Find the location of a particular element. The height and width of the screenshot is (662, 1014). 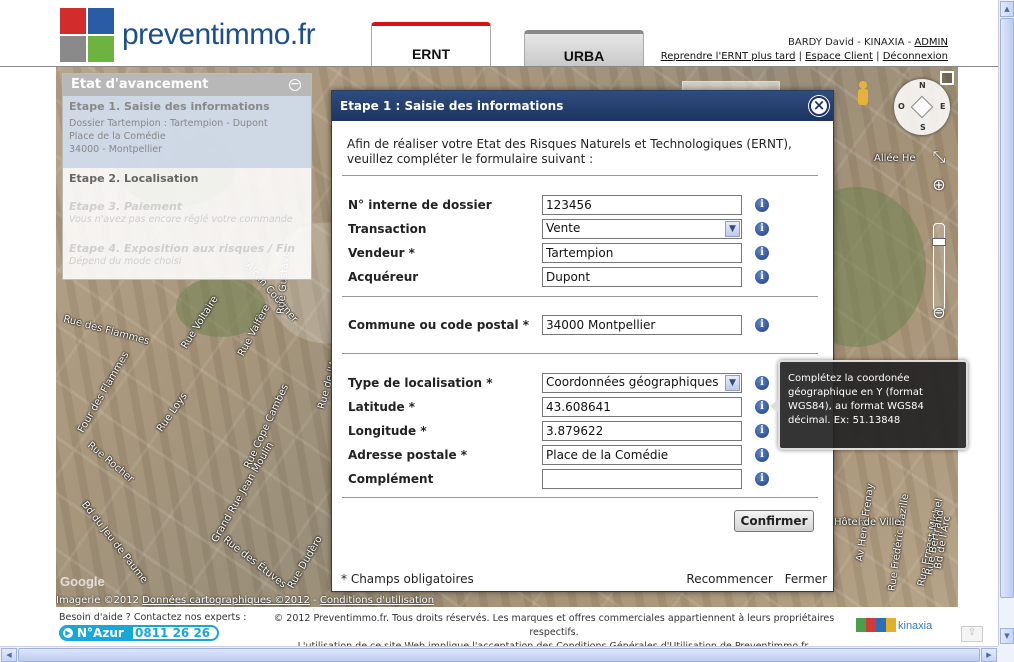

confirm-button: Confirmer is located at coordinates (774, 521).